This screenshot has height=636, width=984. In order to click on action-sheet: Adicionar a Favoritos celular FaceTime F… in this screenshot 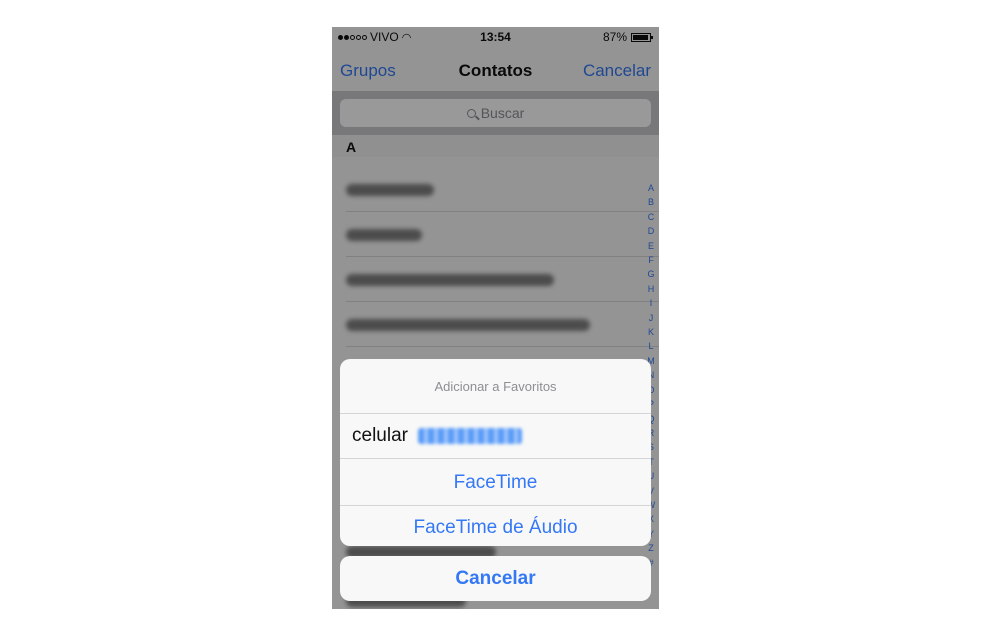, I will do `click(495, 452)`.